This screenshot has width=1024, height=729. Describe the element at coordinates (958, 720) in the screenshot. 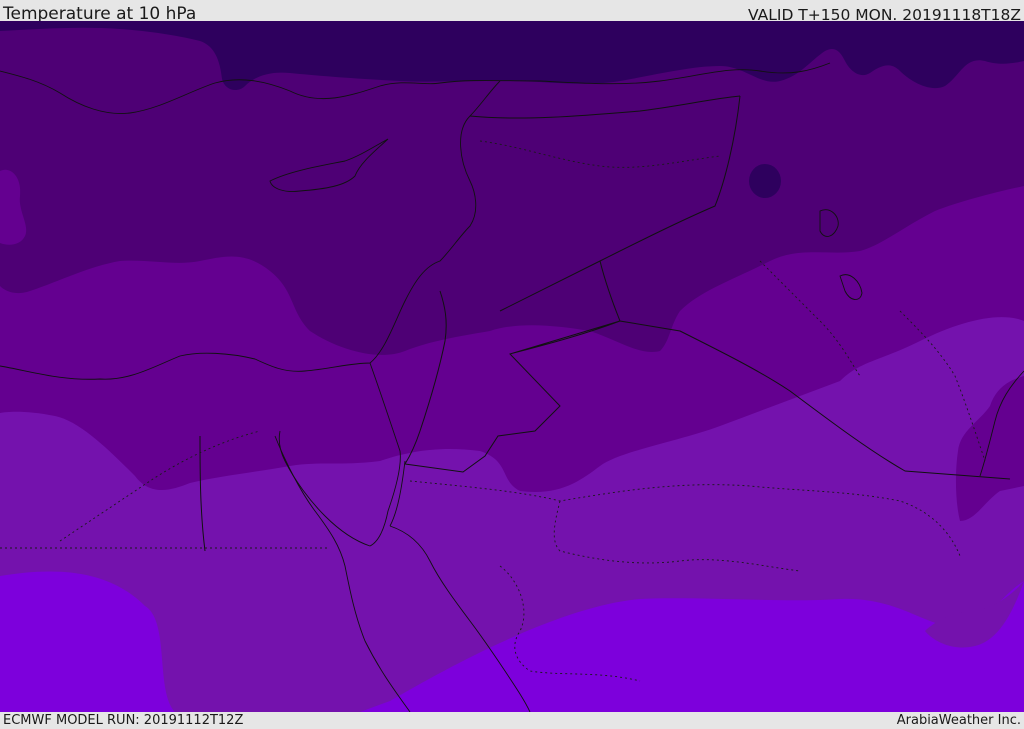

I see `credit-label: ArabiaWeather Inc.` at that location.